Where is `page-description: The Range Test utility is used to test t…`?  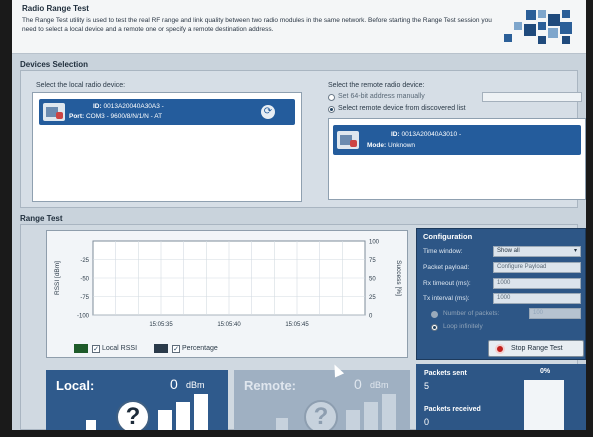 page-description: The Range Test utility is used to test t… is located at coordinates (257, 25).